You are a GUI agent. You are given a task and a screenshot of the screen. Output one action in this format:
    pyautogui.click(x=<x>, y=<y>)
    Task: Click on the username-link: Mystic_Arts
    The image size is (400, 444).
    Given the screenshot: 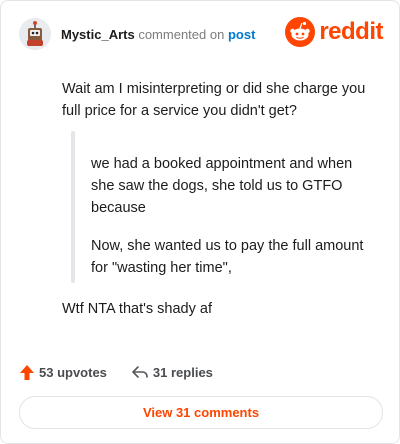 What is the action you would take?
    pyautogui.click(x=98, y=34)
    